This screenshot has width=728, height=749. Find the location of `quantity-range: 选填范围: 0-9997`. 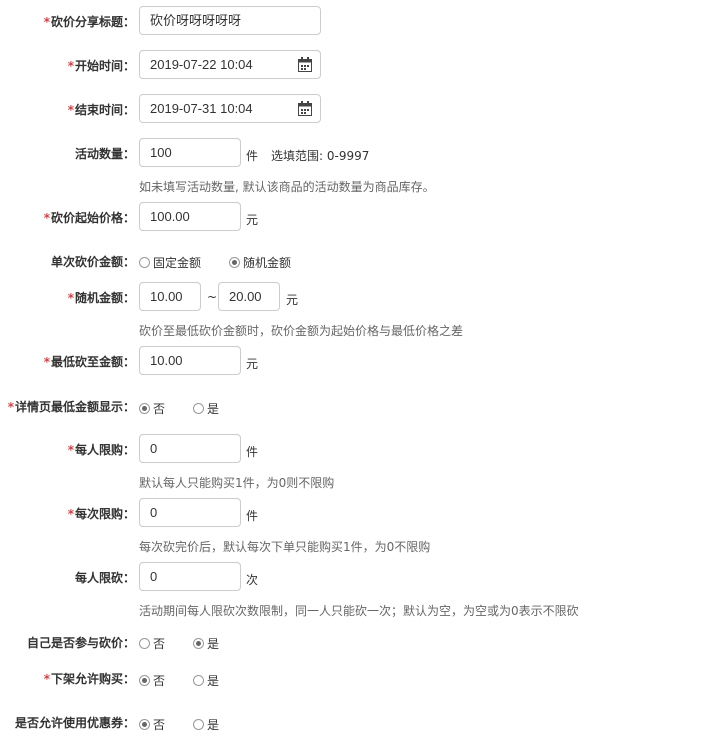

quantity-range: 选填范围: 0-9997 is located at coordinates (320, 156).